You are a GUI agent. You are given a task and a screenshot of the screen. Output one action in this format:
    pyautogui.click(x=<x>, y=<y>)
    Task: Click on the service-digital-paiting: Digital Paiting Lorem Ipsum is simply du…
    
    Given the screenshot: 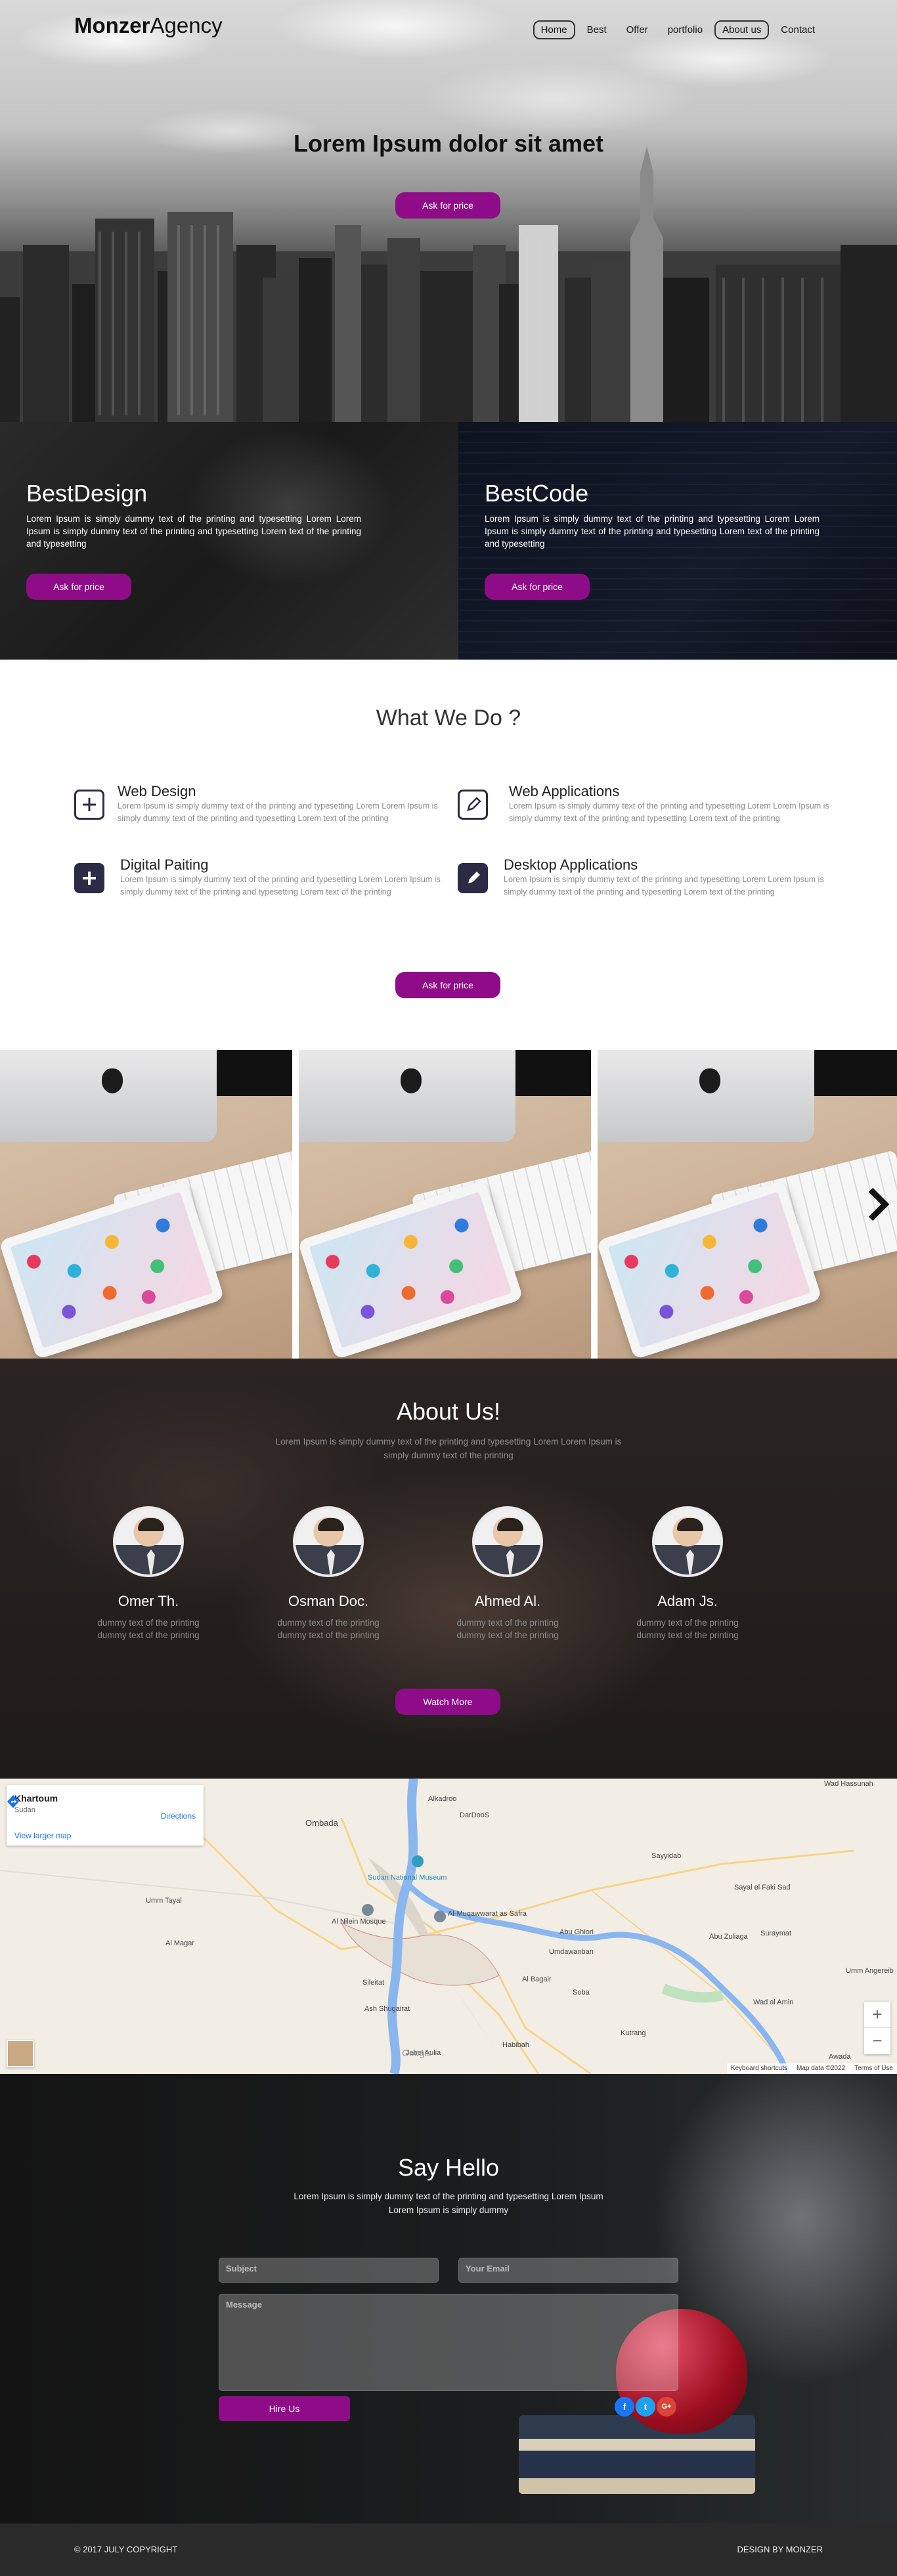 What is the action you would take?
    pyautogui.click(x=258, y=882)
    